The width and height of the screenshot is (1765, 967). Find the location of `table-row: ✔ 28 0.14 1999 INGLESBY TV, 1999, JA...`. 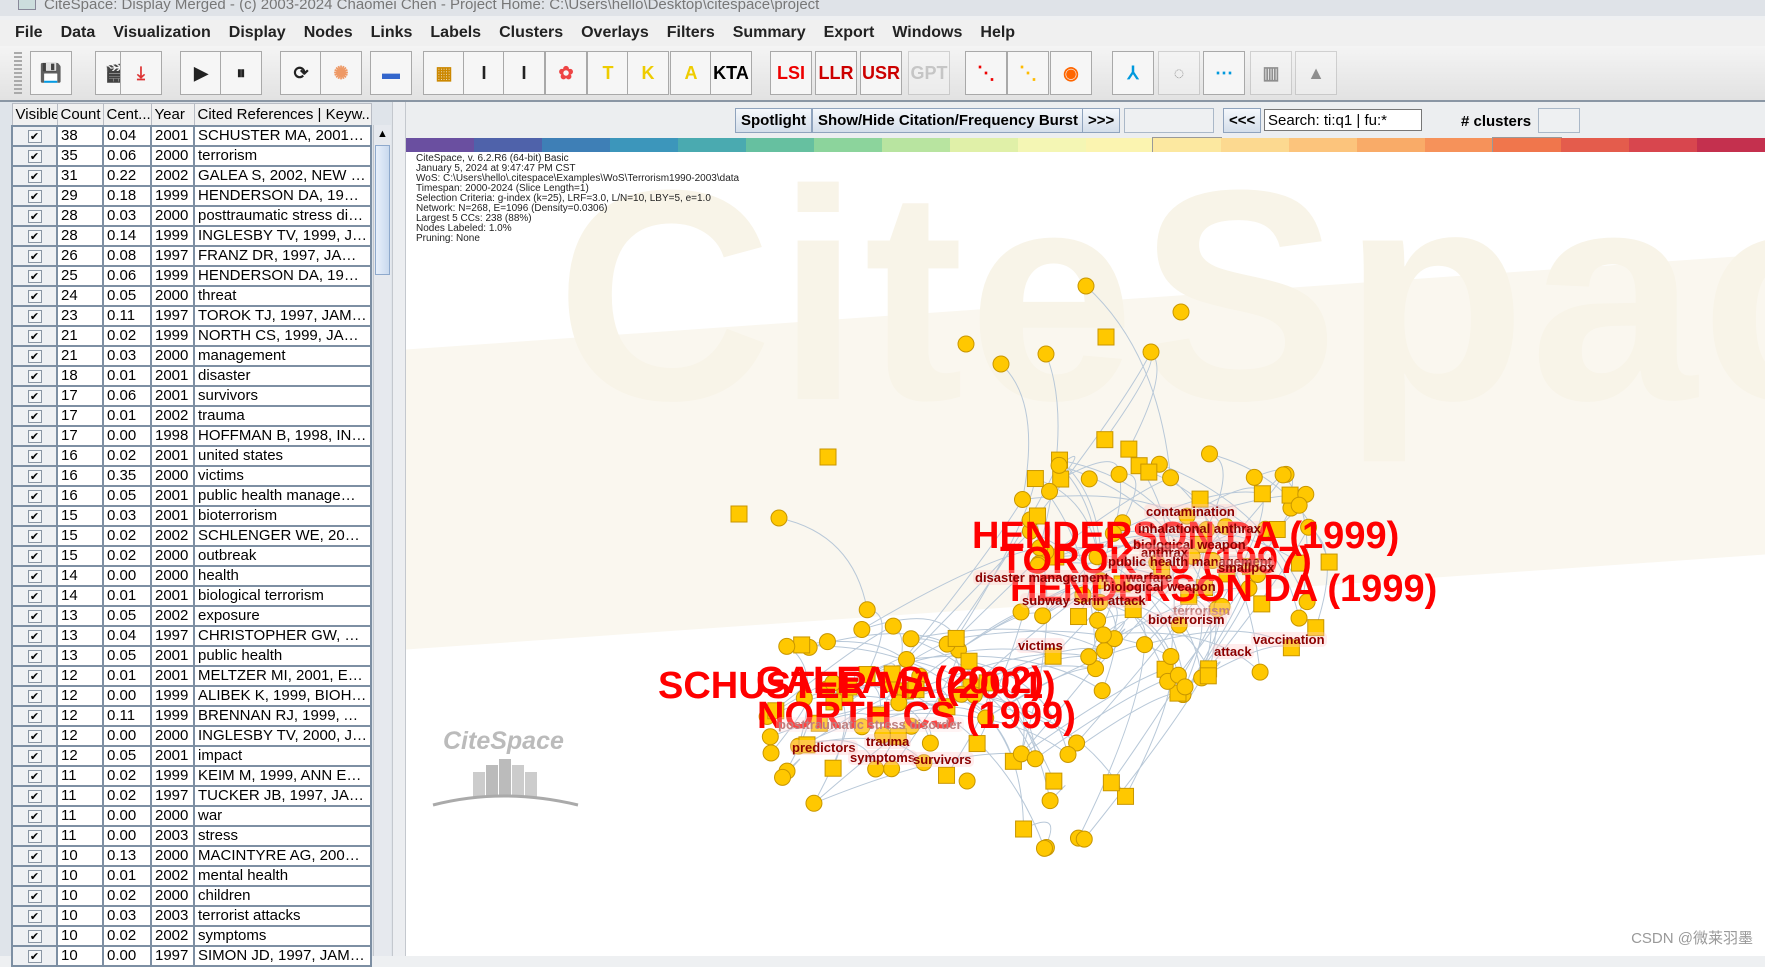

table-row: ✔ 28 0.14 1999 INGLESBY TV, 1999, JA... is located at coordinates (191, 235).